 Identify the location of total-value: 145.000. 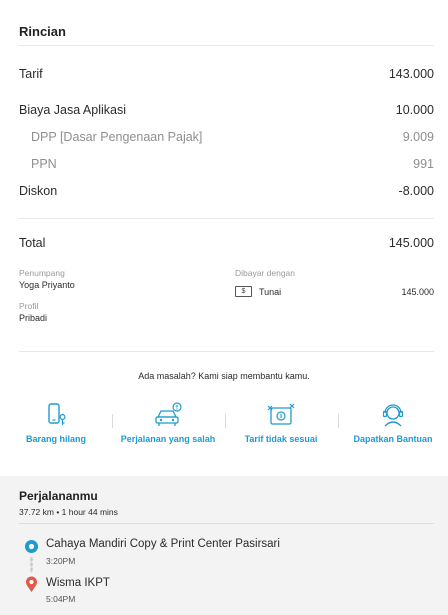
(411, 243).